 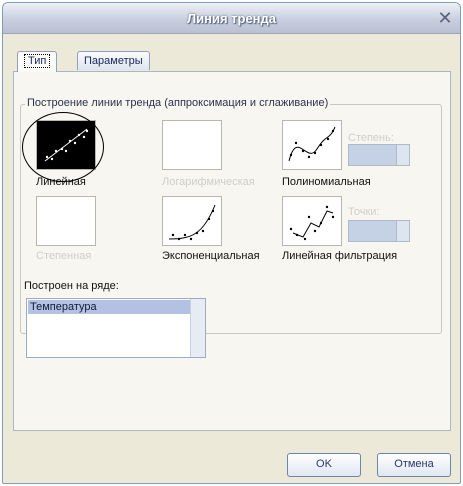 What do you see at coordinates (211, 256) in the screenshot?
I see `trend-type-exponential-label: Экспоненциальная` at bounding box center [211, 256].